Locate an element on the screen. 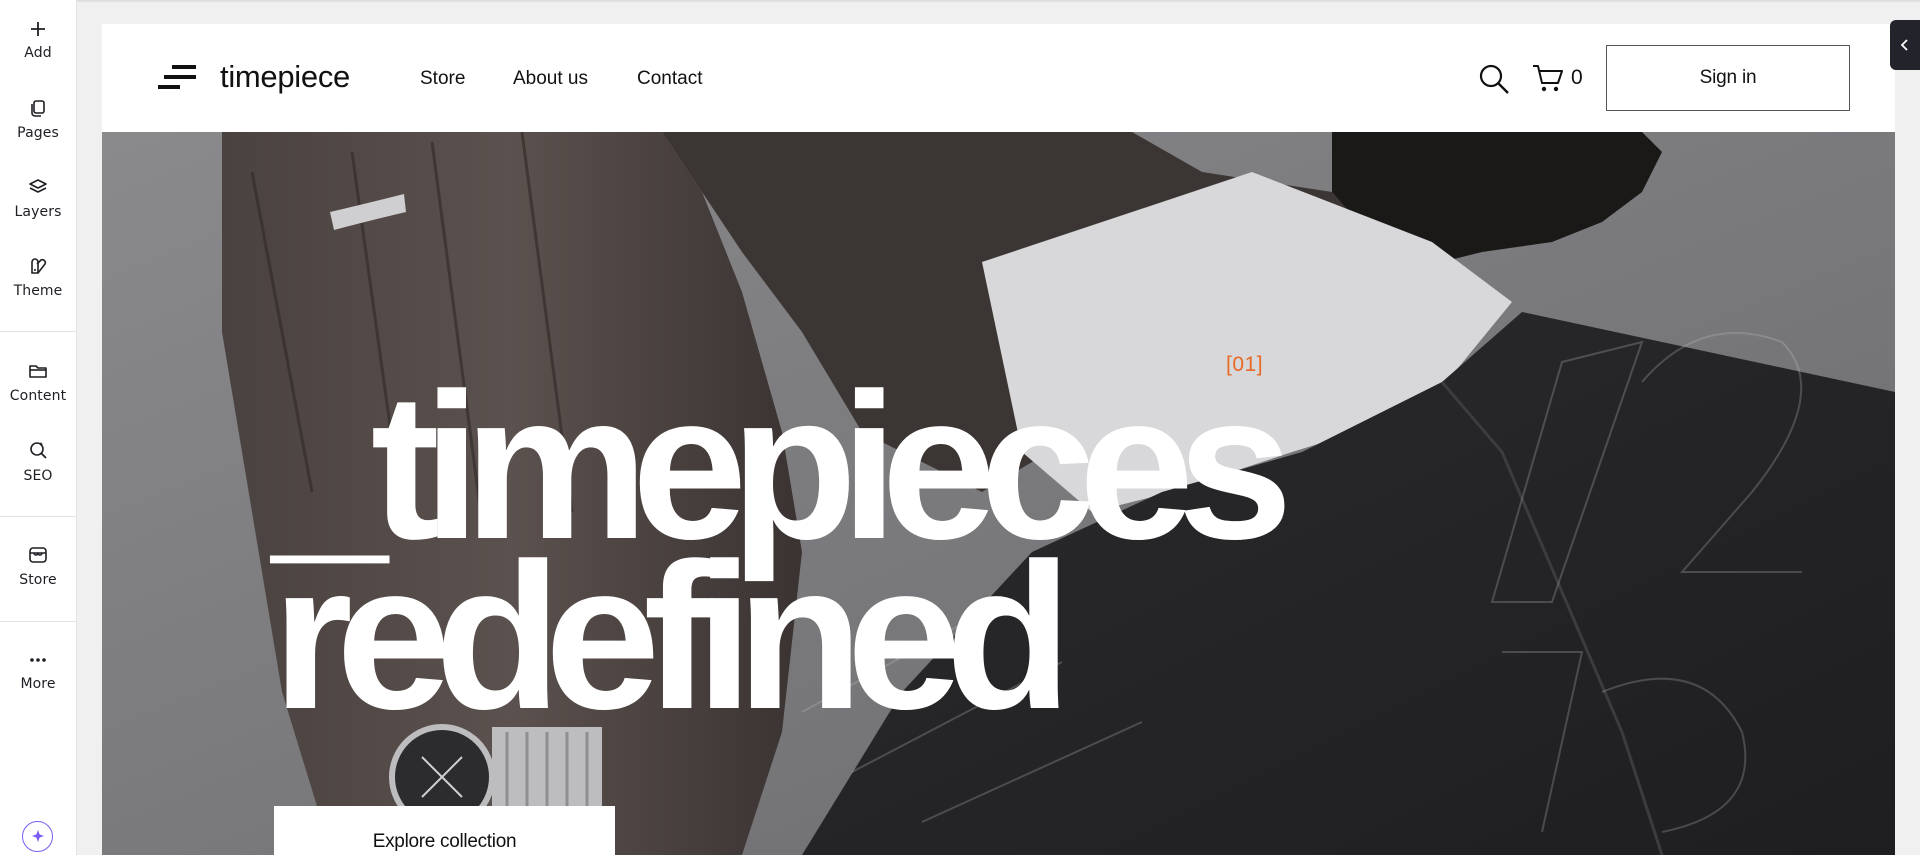 The height and width of the screenshot is (855, 1920). theme-icon is located at coordinates (39, 266).